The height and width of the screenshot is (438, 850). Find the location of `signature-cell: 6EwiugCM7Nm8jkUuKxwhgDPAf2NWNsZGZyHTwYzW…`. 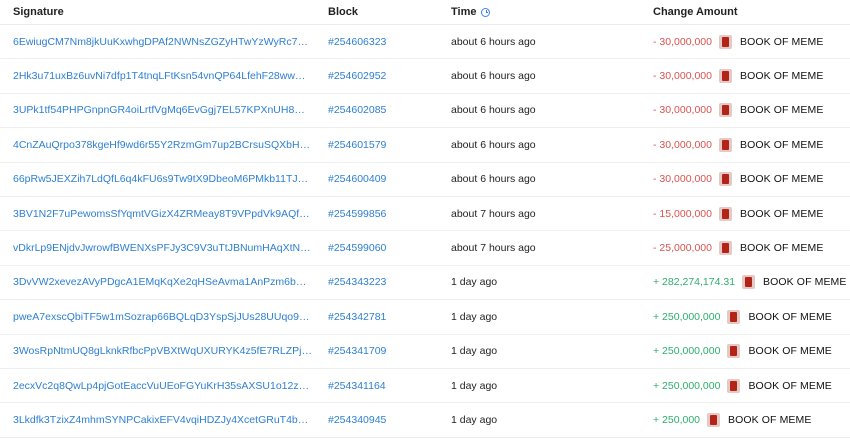

signature-cell: 6EwiugCM7Nm8jkUuKxwhgDPAf2NWNsZGZyHTwYzW… is located at coordinates (157, 42).